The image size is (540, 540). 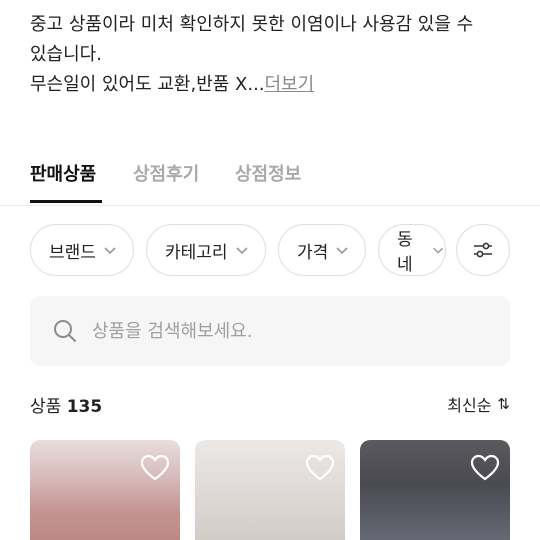 I want to click on filter-price-label: 가격, so click(x=313, y=252).